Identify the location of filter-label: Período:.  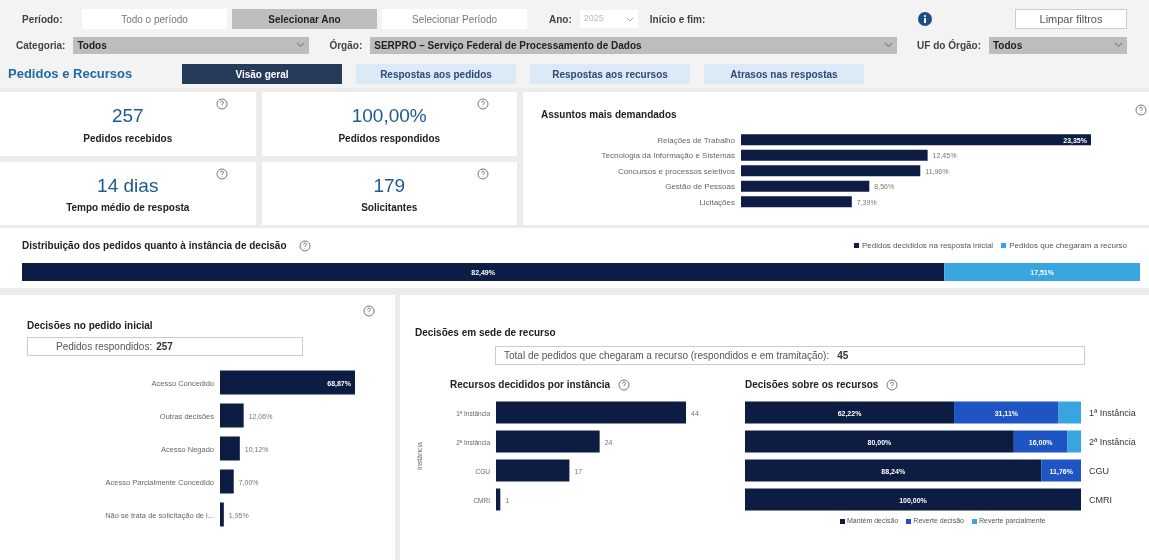
(43, 19).